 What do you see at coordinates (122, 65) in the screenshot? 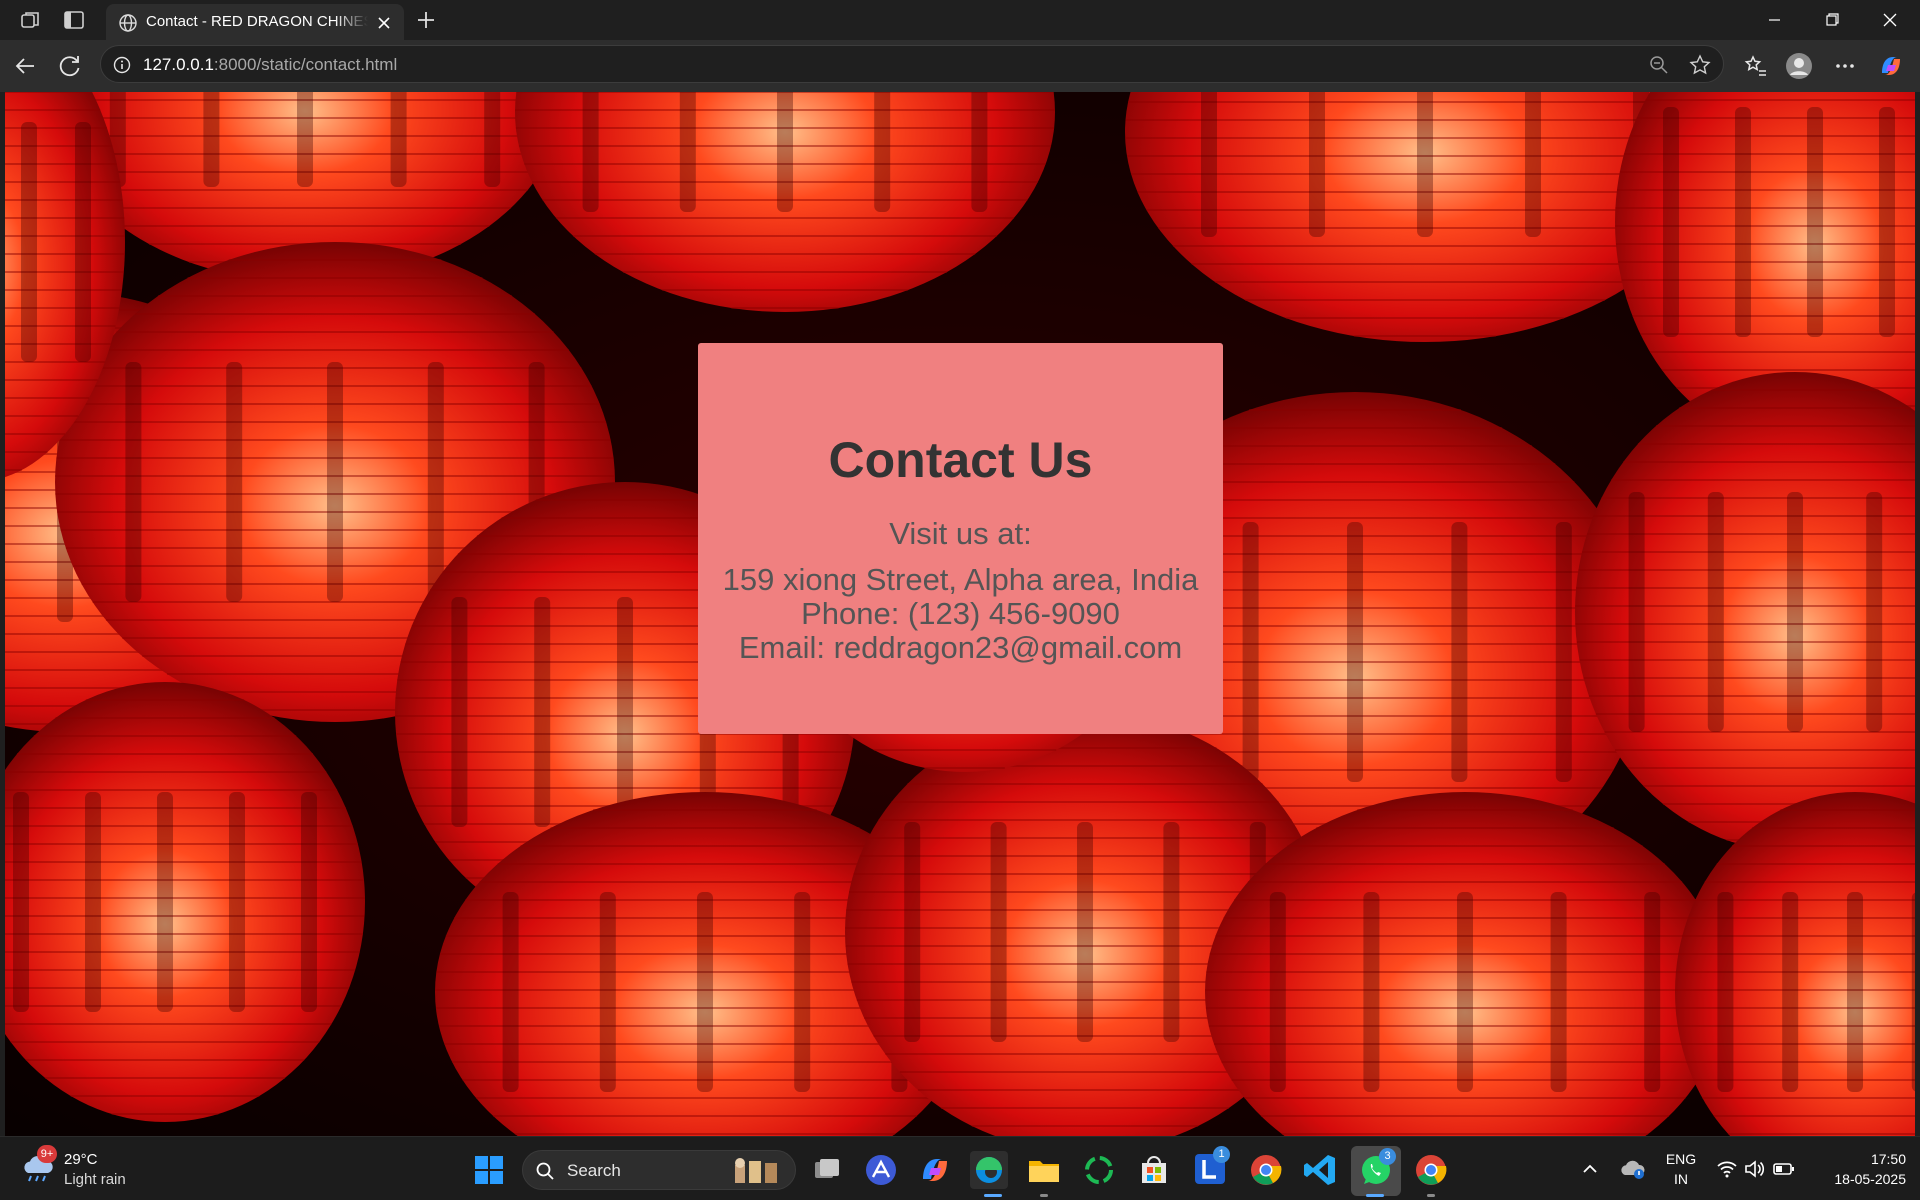
I see `site-info-icon` at bounding box center [122, 65].